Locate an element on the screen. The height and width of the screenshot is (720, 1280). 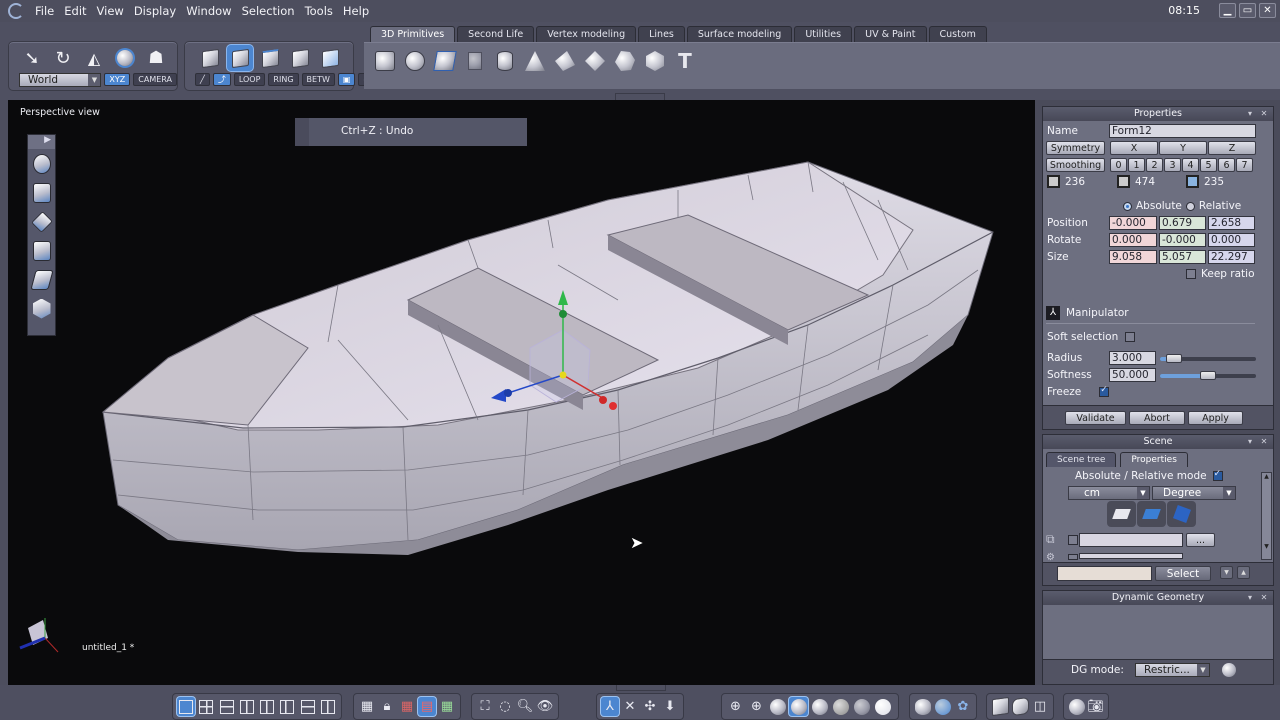
rotate-y-field: -0.000 is located at coordinates (1182, 240).